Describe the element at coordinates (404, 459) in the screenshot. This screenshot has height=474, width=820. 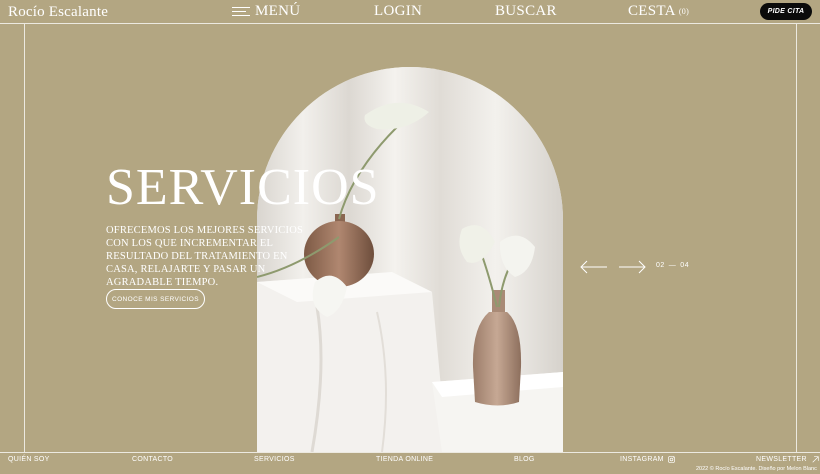
I see `footer-link-tienda-online: TIENDA ONLINE` at that location.